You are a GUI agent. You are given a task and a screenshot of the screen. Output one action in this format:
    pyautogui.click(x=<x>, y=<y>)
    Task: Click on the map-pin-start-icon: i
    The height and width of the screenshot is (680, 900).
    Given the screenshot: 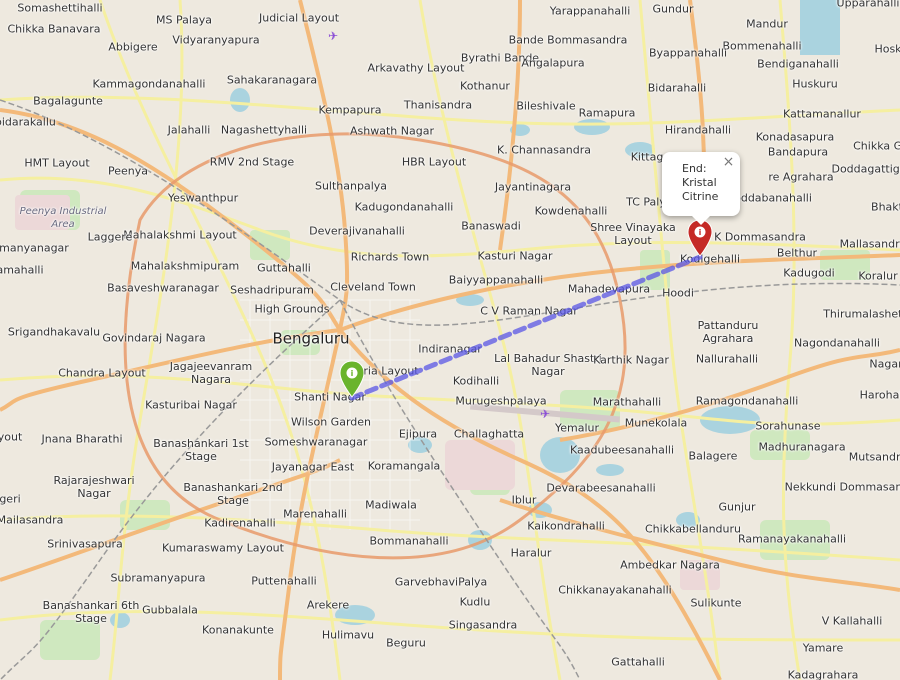 What is the action you would take?
    pyautogui.click(x=352, y=379)
    